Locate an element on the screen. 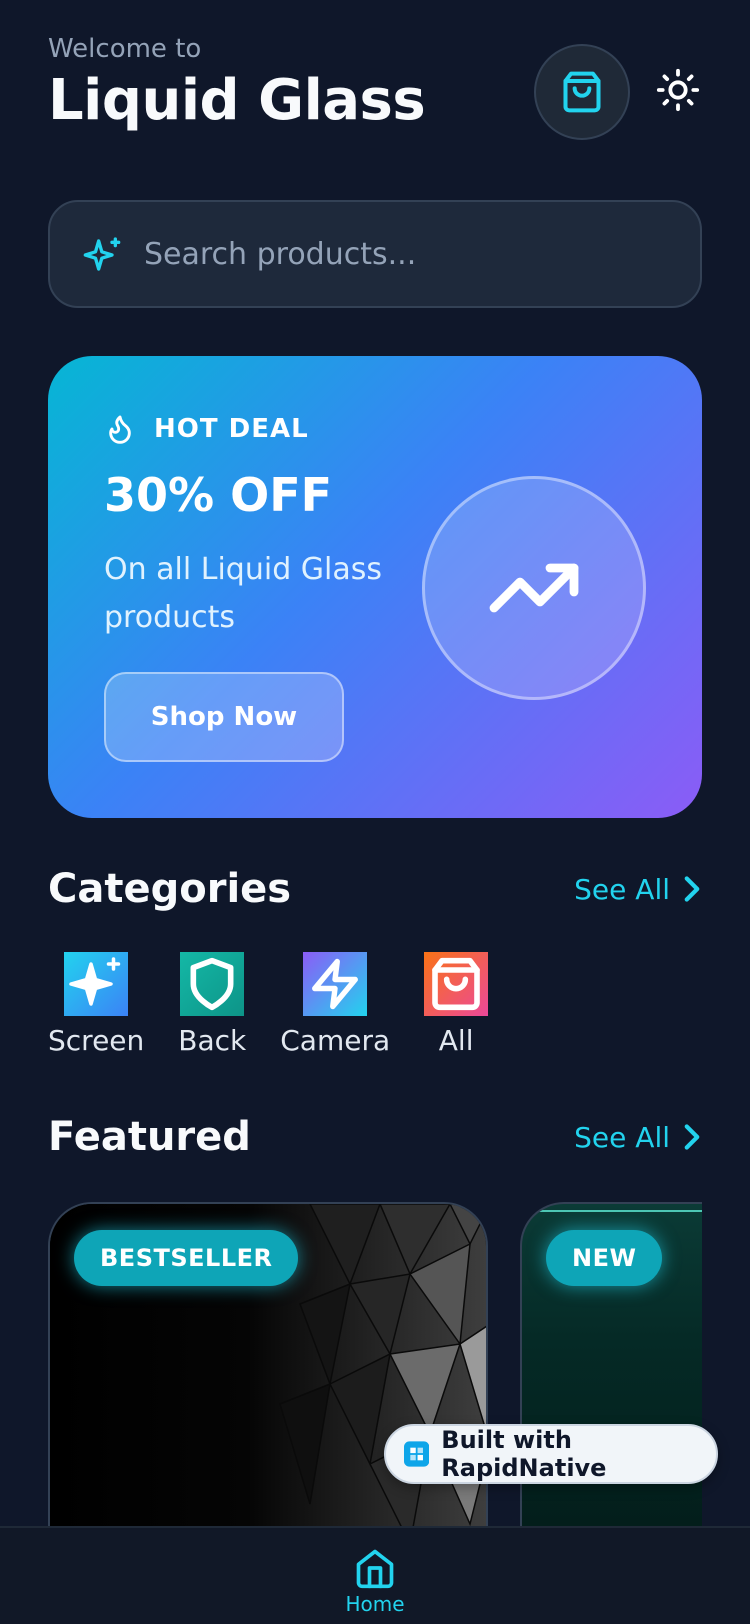  categories-title: Categories is located at coordinates (170, 889).